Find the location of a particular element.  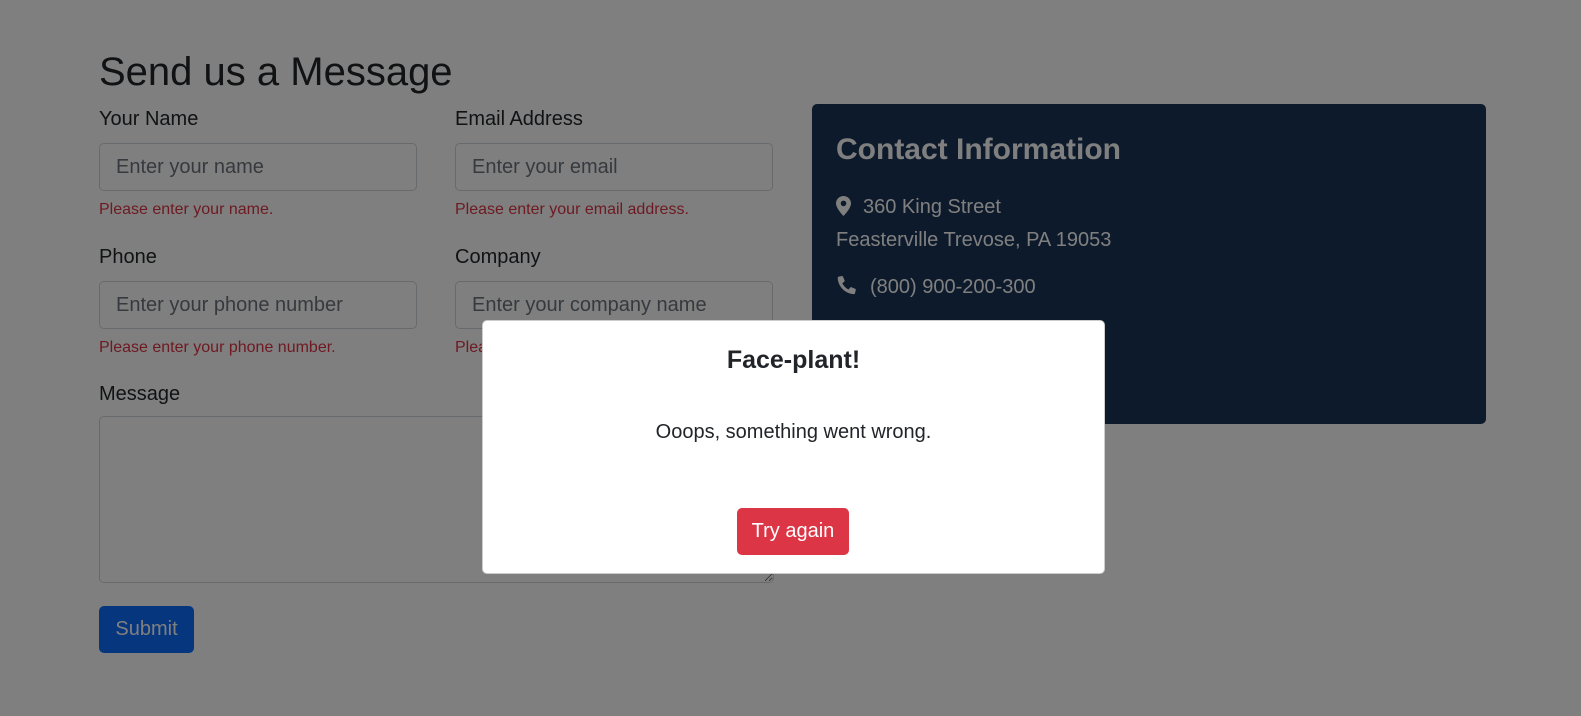

try-again-button: Try again is located at coordinates (793, 531).